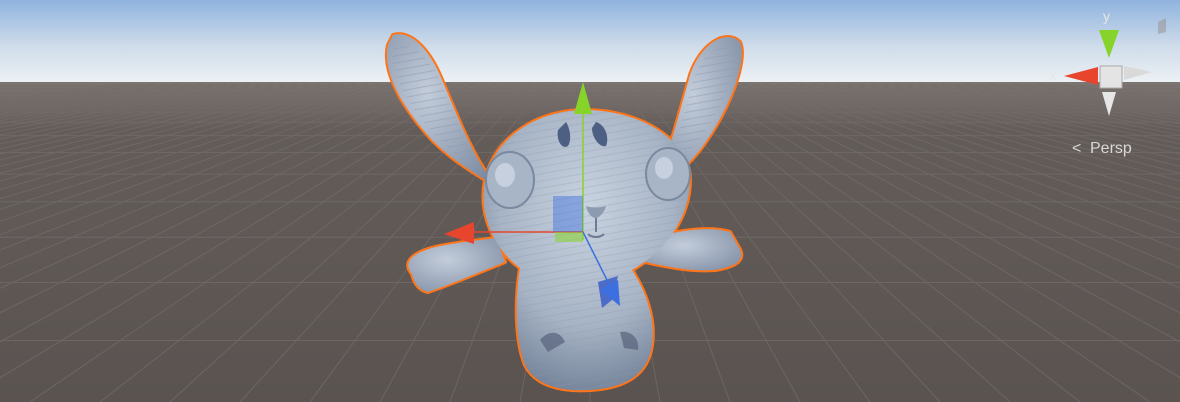  Describe the element at coordinates (1111, 77) in the screenshot. I see `orientation-center-cube` at that location.